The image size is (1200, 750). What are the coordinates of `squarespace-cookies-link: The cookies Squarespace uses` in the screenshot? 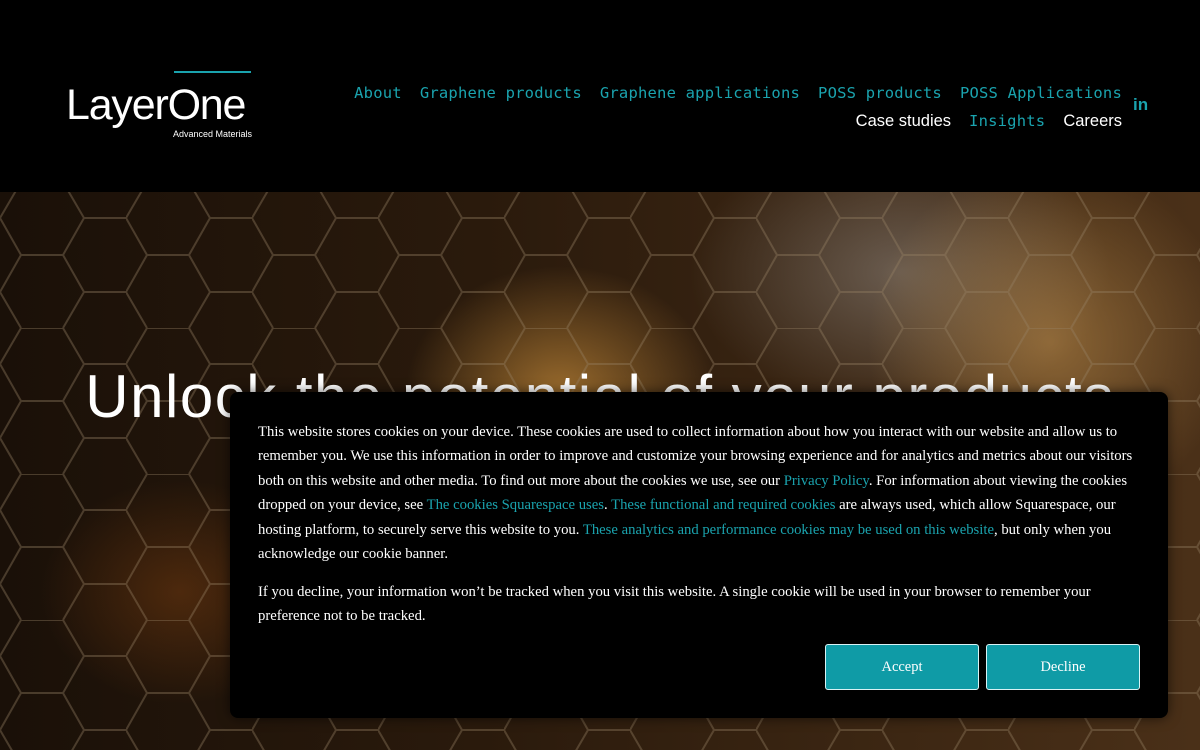 It's located at (515, 505).